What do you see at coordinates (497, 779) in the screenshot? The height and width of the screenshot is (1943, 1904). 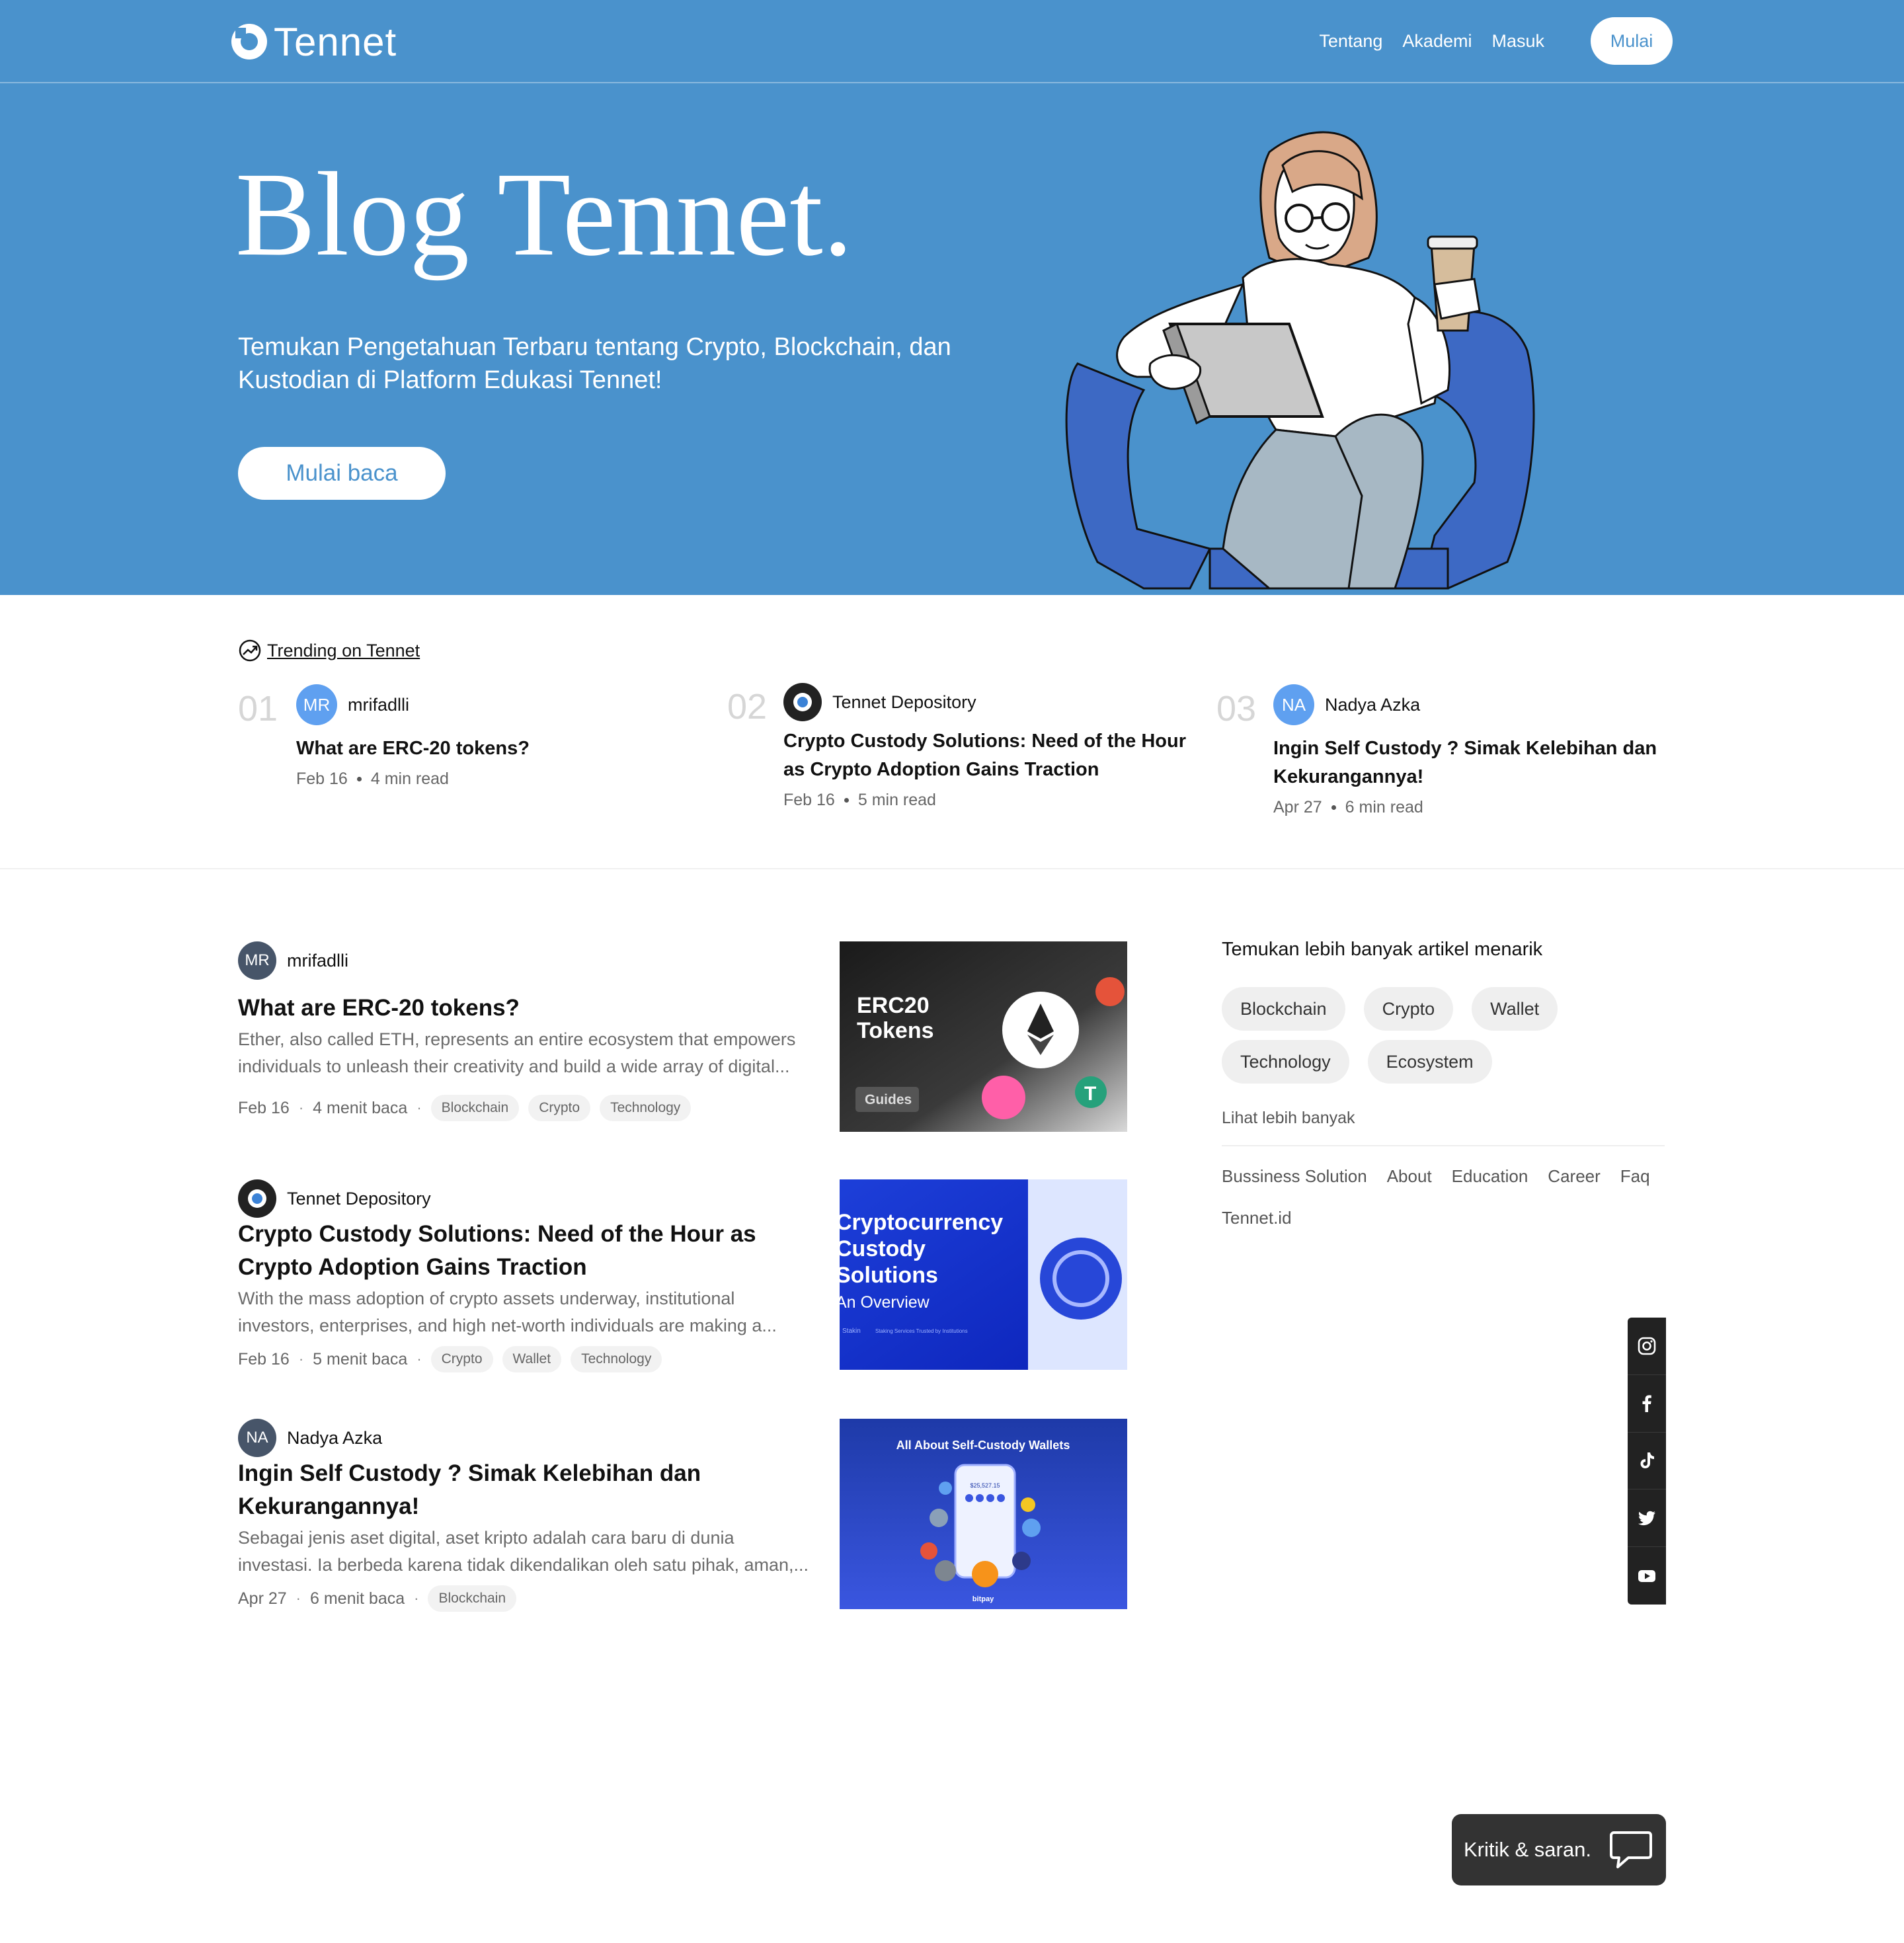 I see `trending-meta: Feb 16 4 min read` at bounding box center [497, 779].